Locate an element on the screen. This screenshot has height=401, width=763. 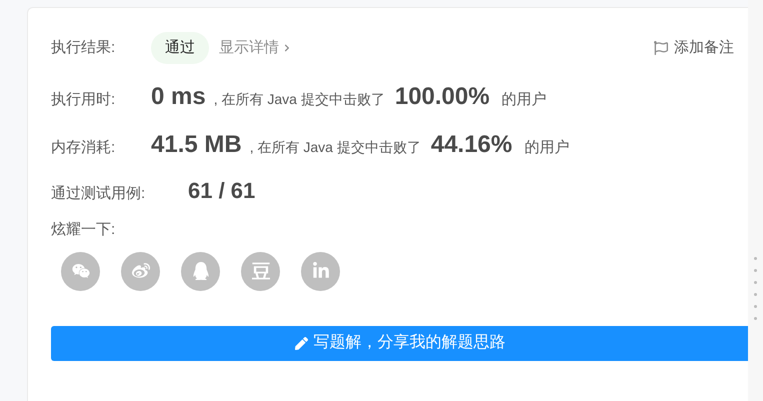
test-cases-value: 61 / 61 is located at coordinates (222, 191).